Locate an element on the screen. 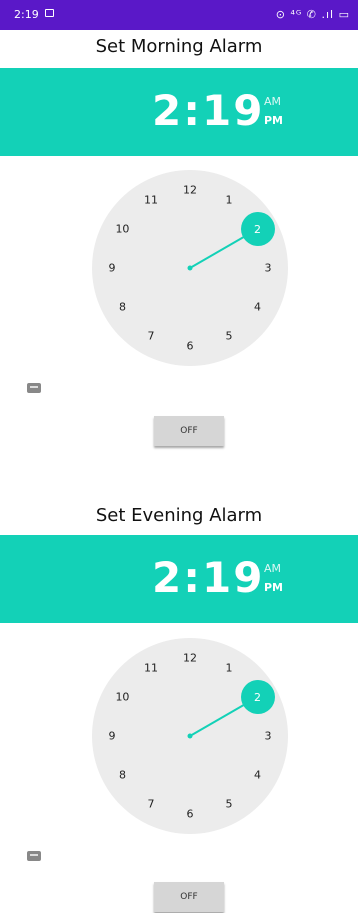 The image size is (358, 913). morning-time-header: 2:19 AM PM is located at coordinates (179, 112).